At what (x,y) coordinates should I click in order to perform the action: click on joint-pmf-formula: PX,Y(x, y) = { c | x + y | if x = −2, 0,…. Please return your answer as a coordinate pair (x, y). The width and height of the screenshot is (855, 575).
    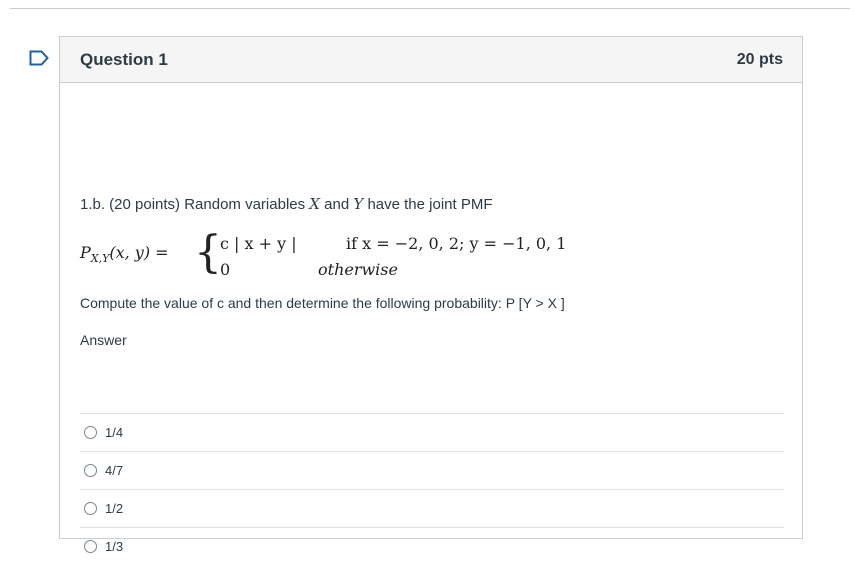
    Looking at the image, I should click on (340, 255).